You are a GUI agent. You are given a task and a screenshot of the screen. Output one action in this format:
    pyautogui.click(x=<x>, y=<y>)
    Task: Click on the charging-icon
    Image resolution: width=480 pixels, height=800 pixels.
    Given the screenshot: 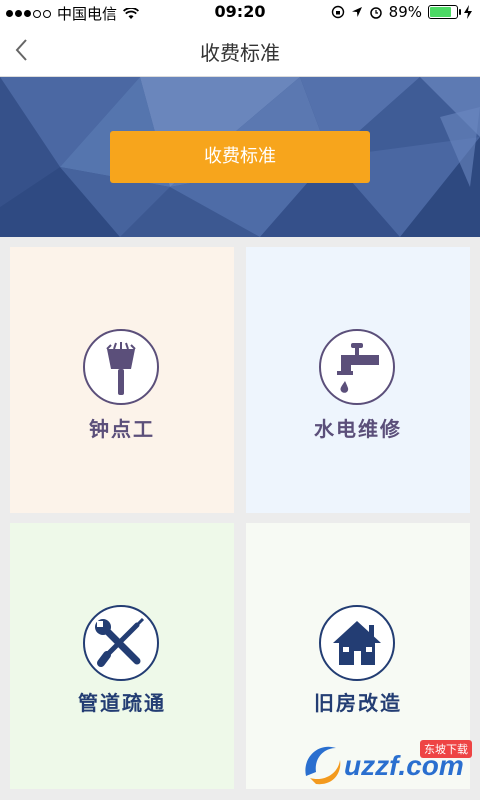 What is the action you would take?
    pyautogui.click(x=468, y=12)
    